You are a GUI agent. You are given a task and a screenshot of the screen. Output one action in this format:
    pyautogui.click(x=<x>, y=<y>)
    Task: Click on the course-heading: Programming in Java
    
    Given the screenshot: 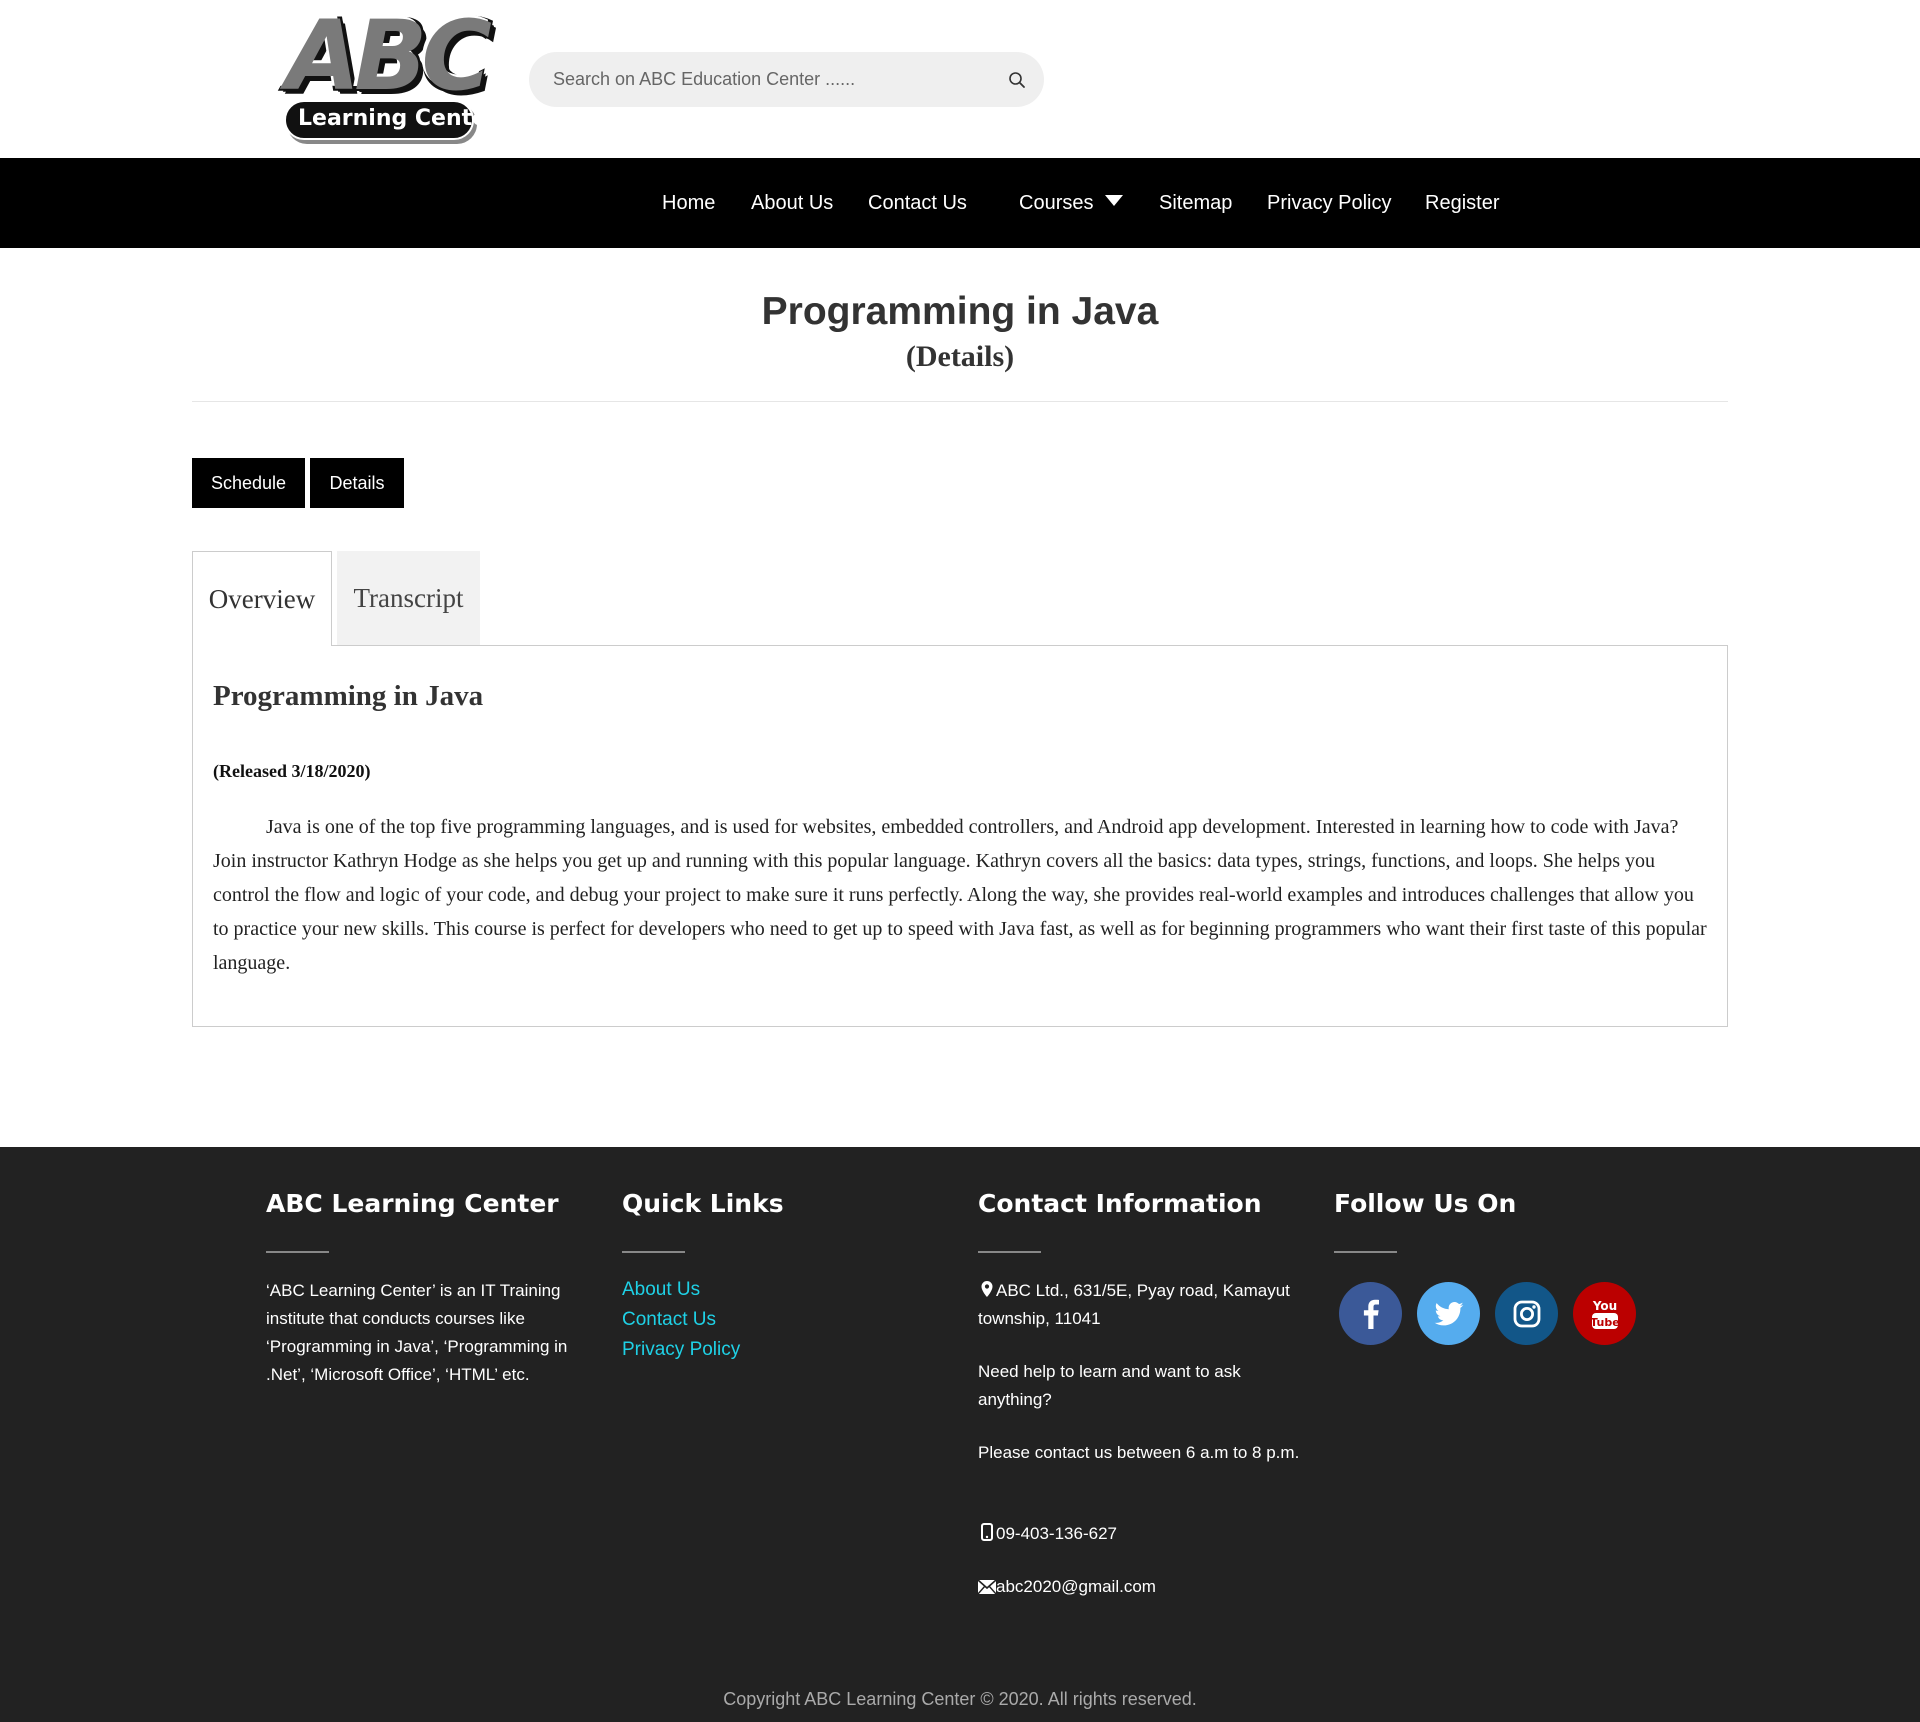 What is the action you would take?
    pyautogui.click(x=348, y=696)
    